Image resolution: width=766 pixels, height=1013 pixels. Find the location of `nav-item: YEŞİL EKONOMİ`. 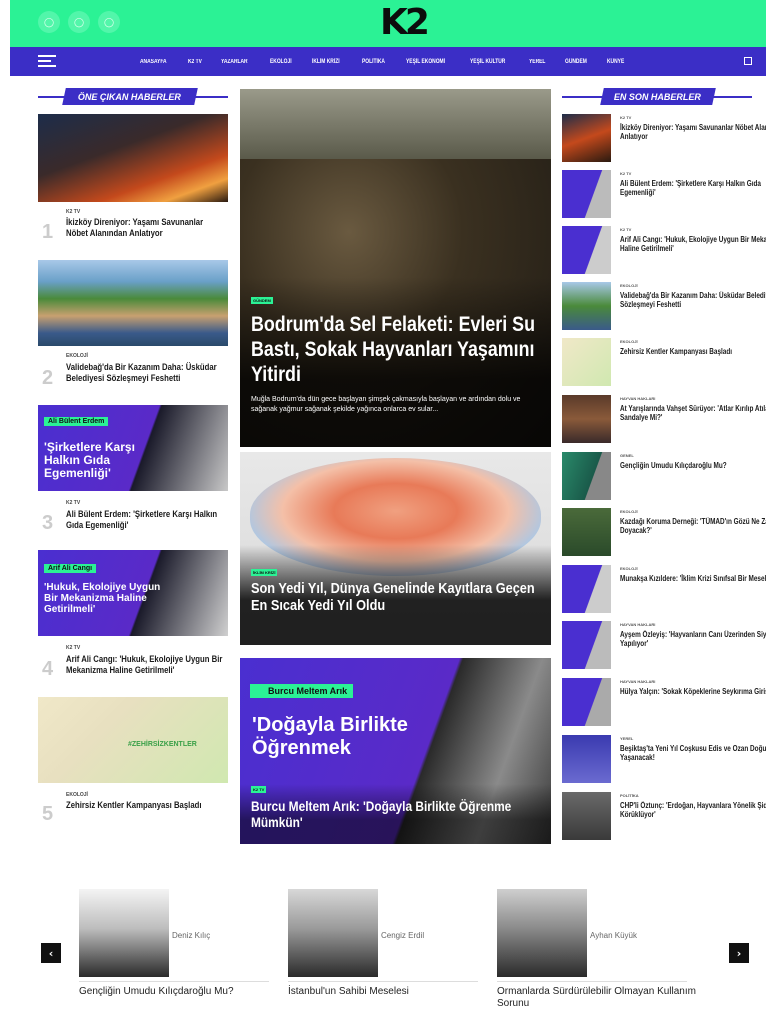

nav-item: YEŞİL EKONOMİ is located at coordinates (425, 62).